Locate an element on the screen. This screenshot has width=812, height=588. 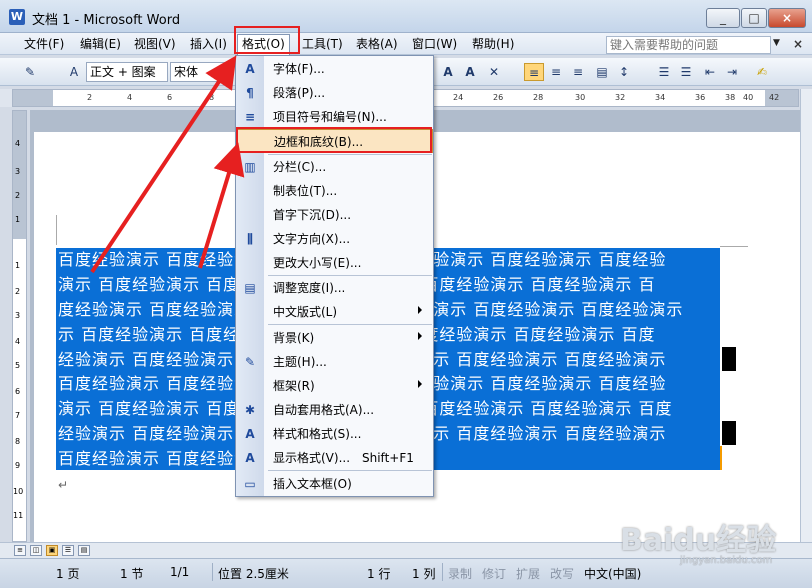
reading-view-button: ▤ is located at coordinates (84, 550).